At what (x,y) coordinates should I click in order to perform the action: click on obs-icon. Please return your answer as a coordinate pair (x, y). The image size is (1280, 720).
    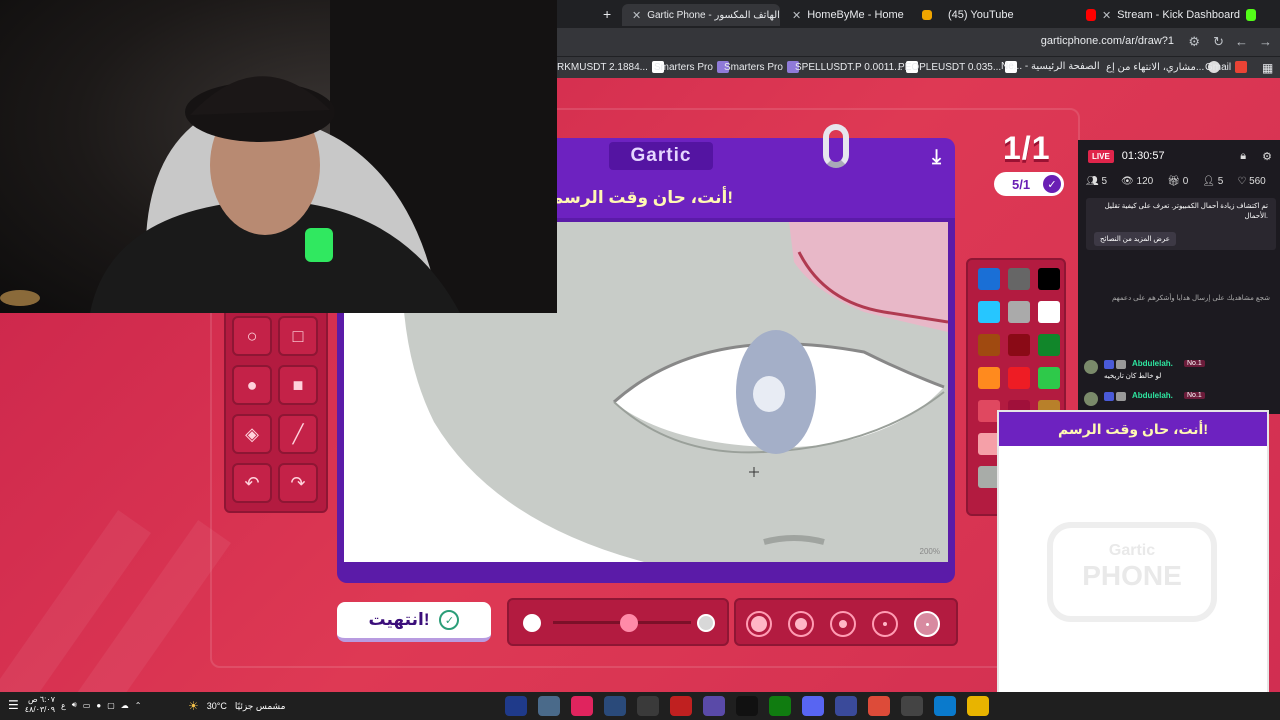
    Looking at the image, I should click on (714, 706).